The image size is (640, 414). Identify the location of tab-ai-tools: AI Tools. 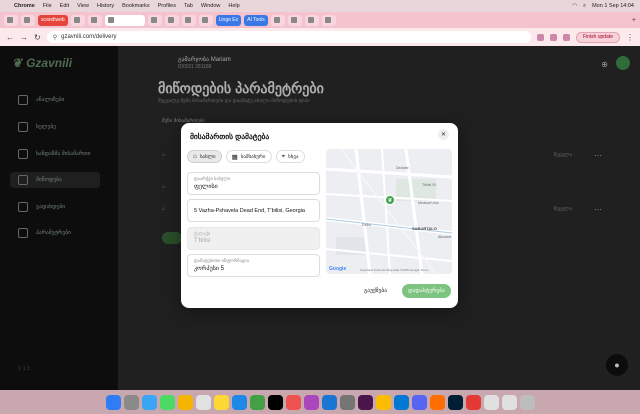
(256, 20).